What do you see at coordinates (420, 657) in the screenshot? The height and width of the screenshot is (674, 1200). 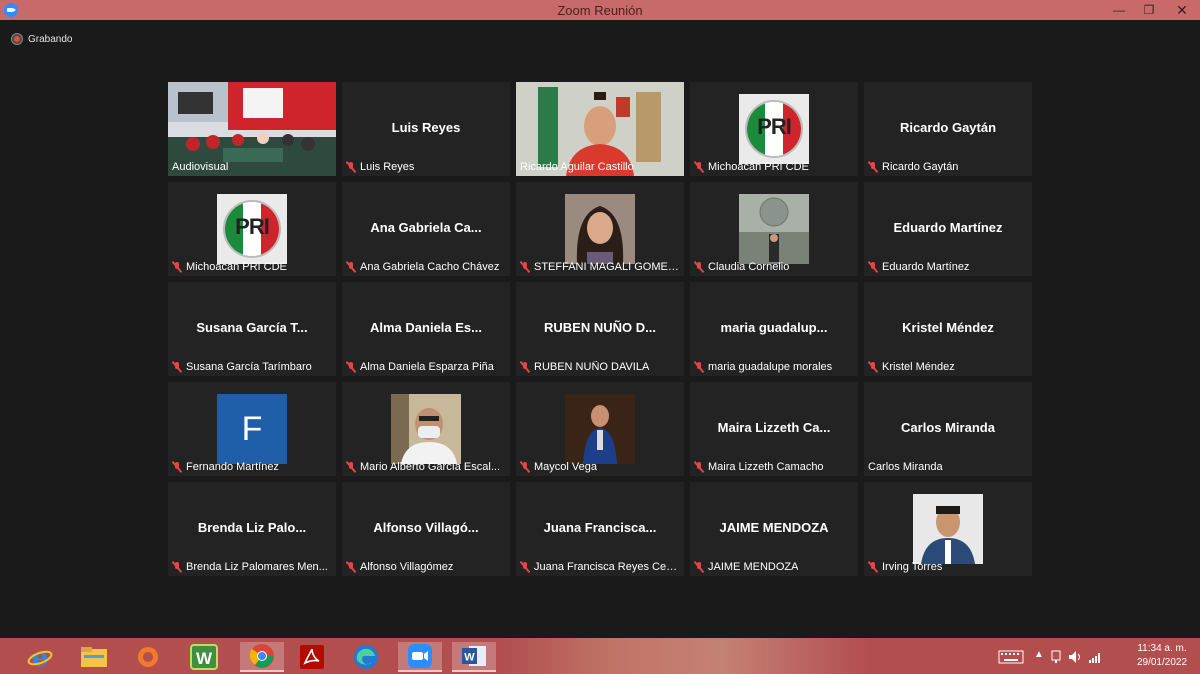 I see `zoom-icon` at bounding box center [420, 657].